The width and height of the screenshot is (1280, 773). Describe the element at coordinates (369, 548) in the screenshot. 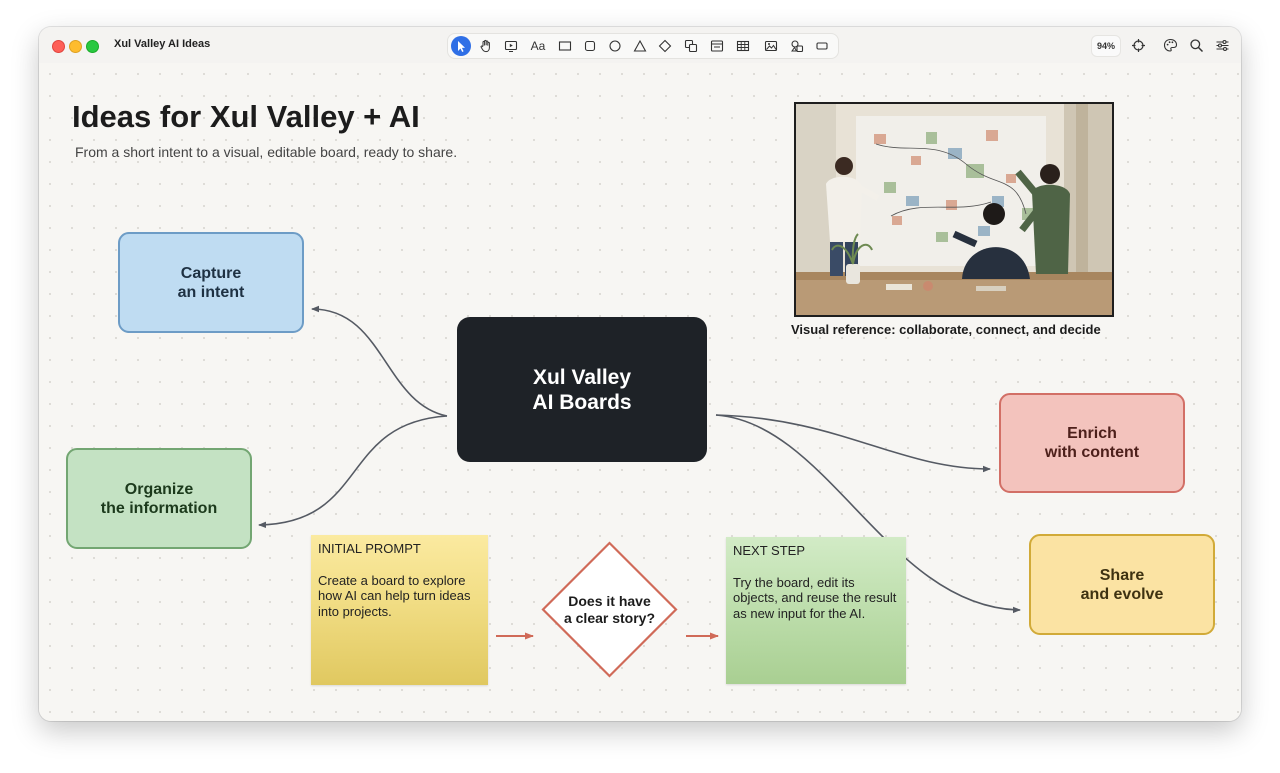

I see `sticky-prompt-title: INITIAL PROMPT` at that location.